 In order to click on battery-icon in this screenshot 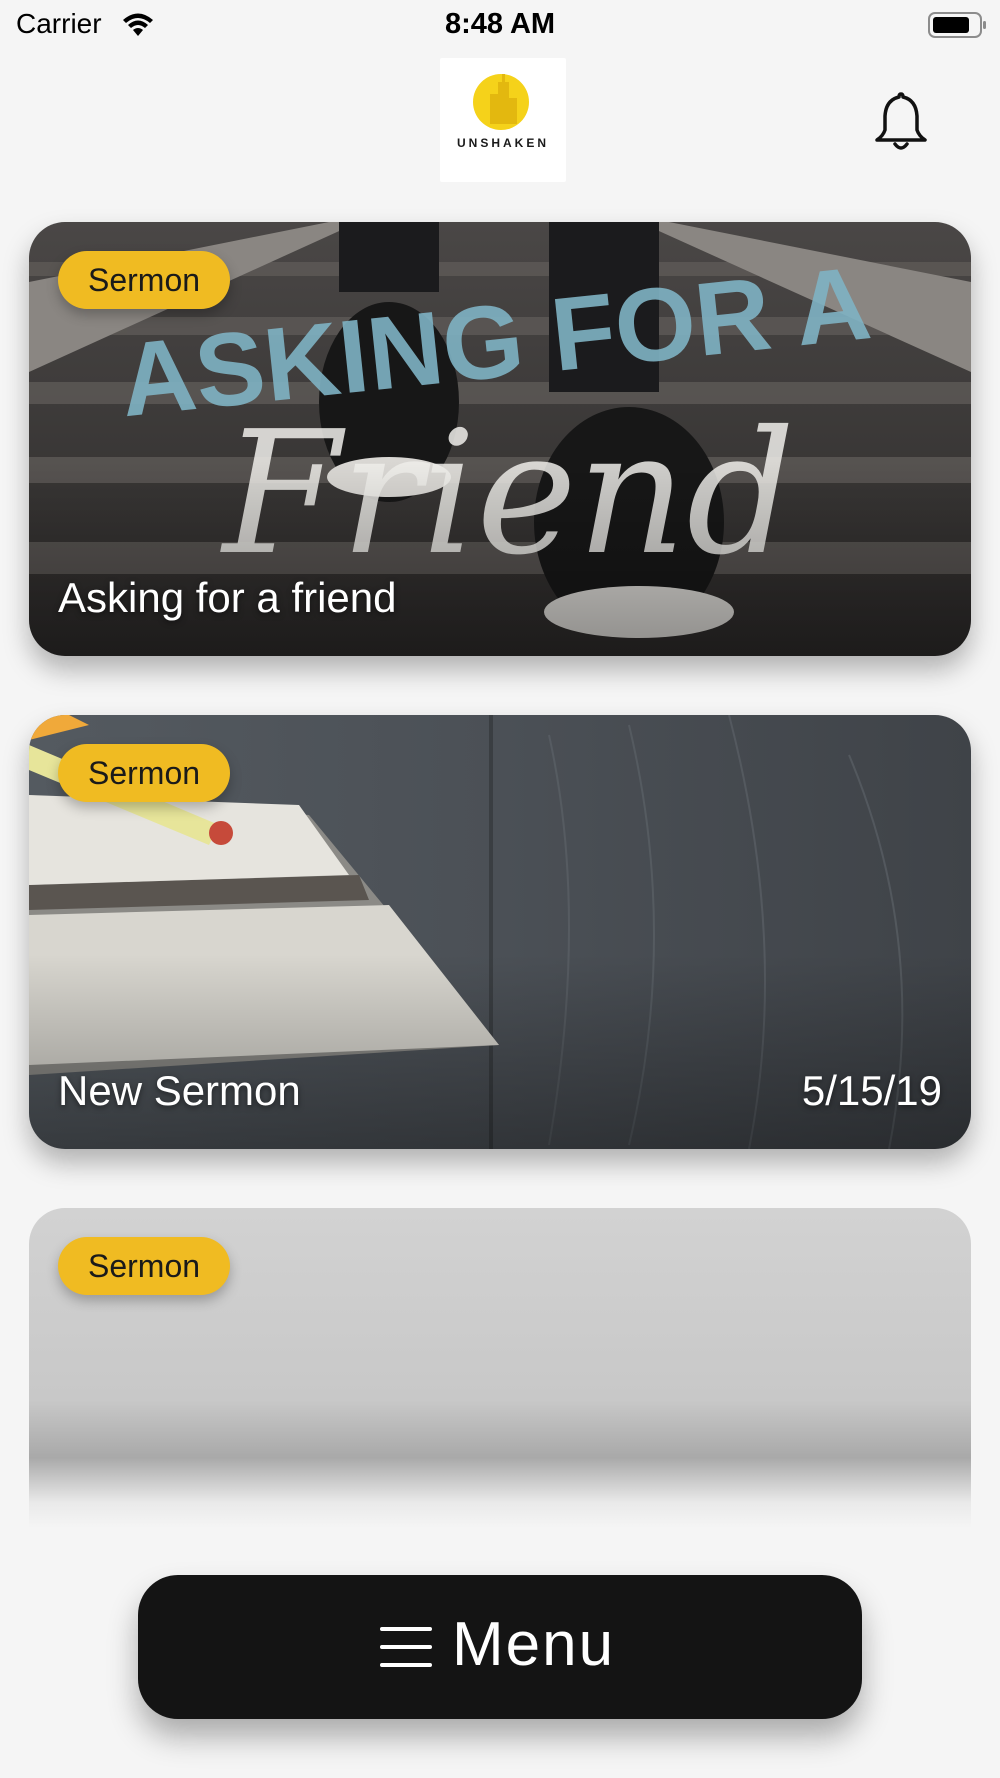, I will do `click(957, 25)`.